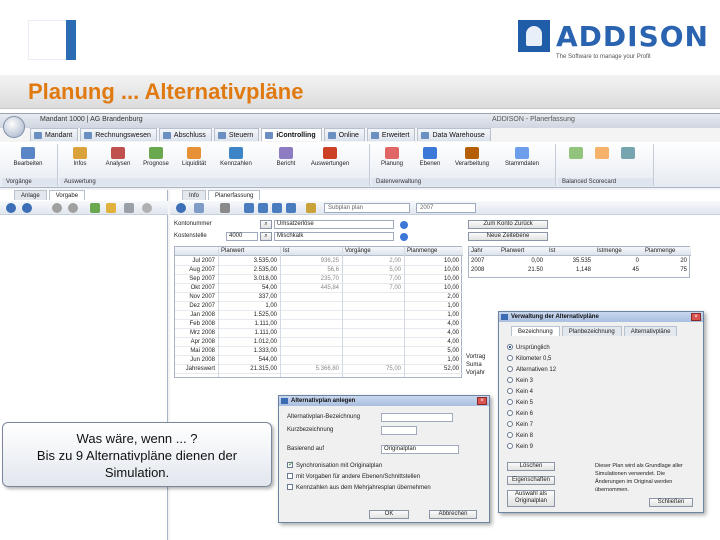  What do you see at coordinates (14, 127) in the screenshot?
I see `application-menu-icon` at bounding box center [14, 127].